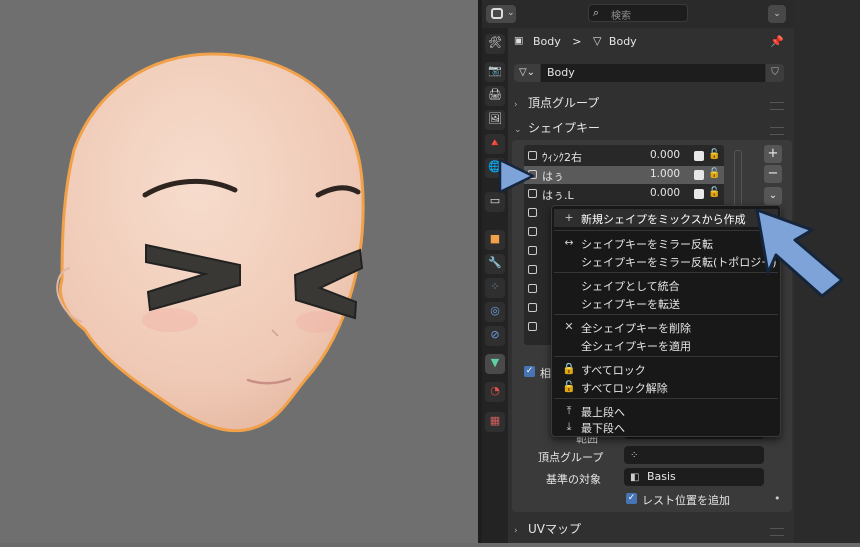  Describe the element at coordinates (671, 228) in the screenshot. I see `annotation-overlay` at that location.